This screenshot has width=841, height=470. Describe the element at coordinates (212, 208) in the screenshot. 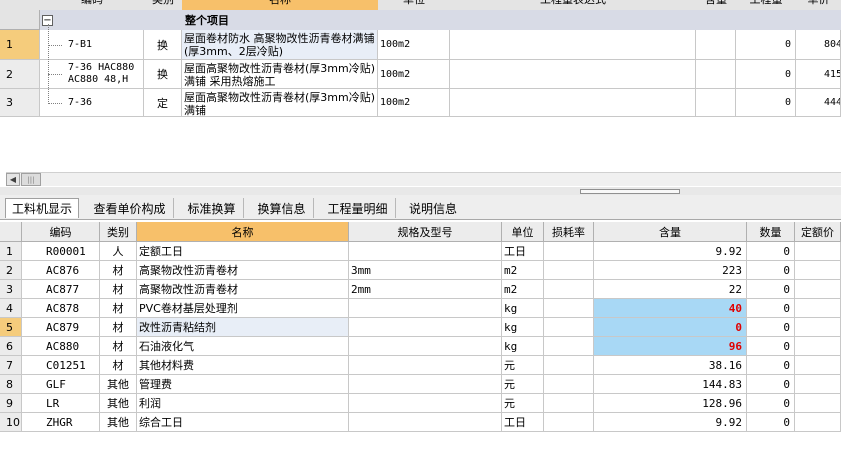

I see `tab-standard-conversion: 标准换算` at that location.